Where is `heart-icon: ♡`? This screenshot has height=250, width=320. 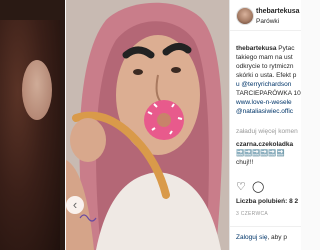
heart-icon: ♡ is located at coordinates (241, 187).